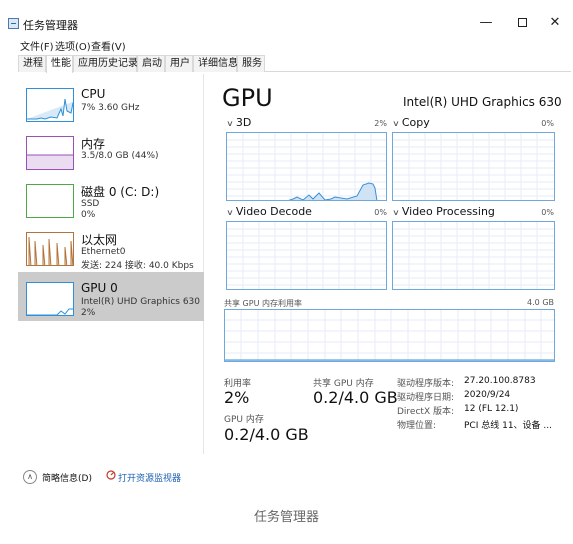 This screenshot has height=544, width=573. Describe the element at coordinates (306, 166) in the screenshot. I see `graph-3d` at that location.